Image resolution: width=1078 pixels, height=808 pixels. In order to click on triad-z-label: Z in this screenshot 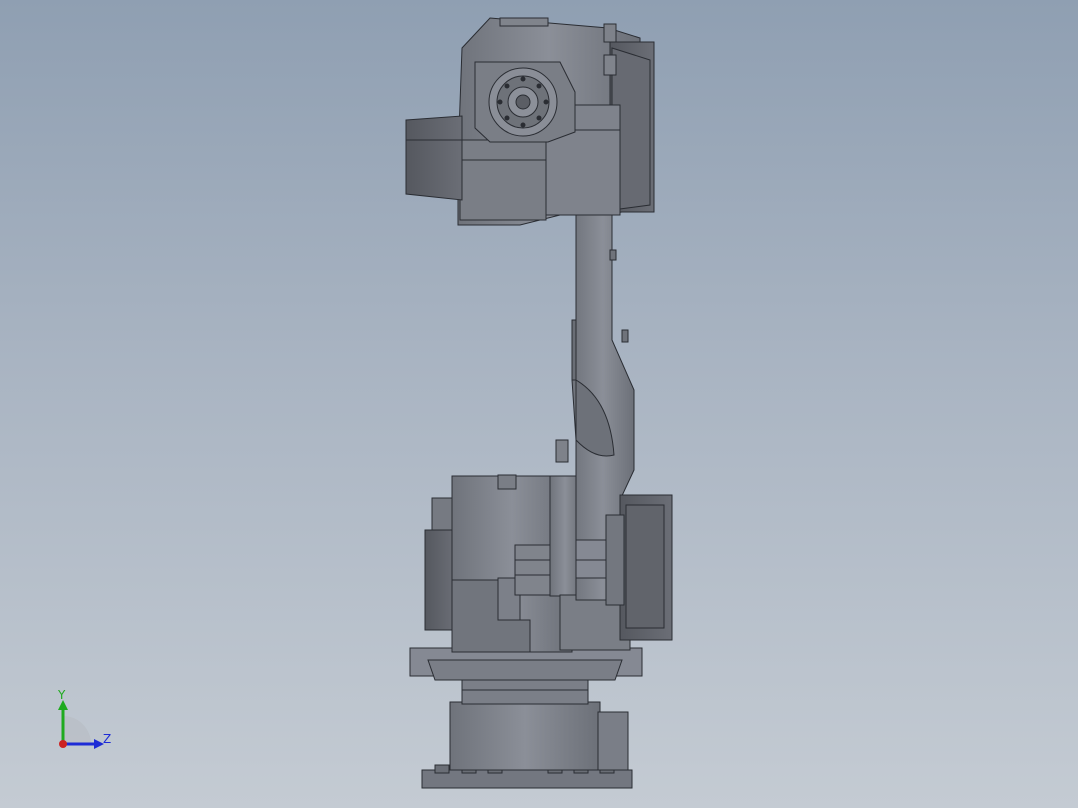, I will do `click(107, 739)`.